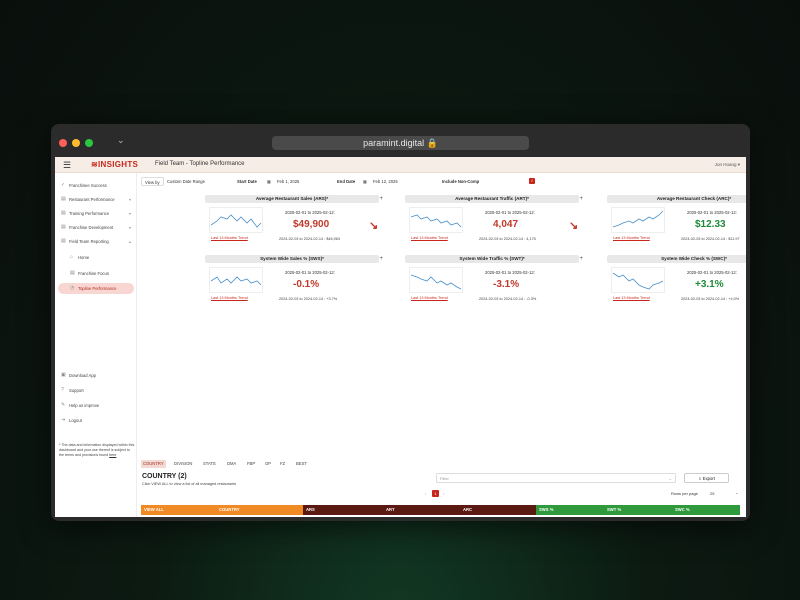  I want to click on column-header-country: COUNTRY, so click(259, 510).